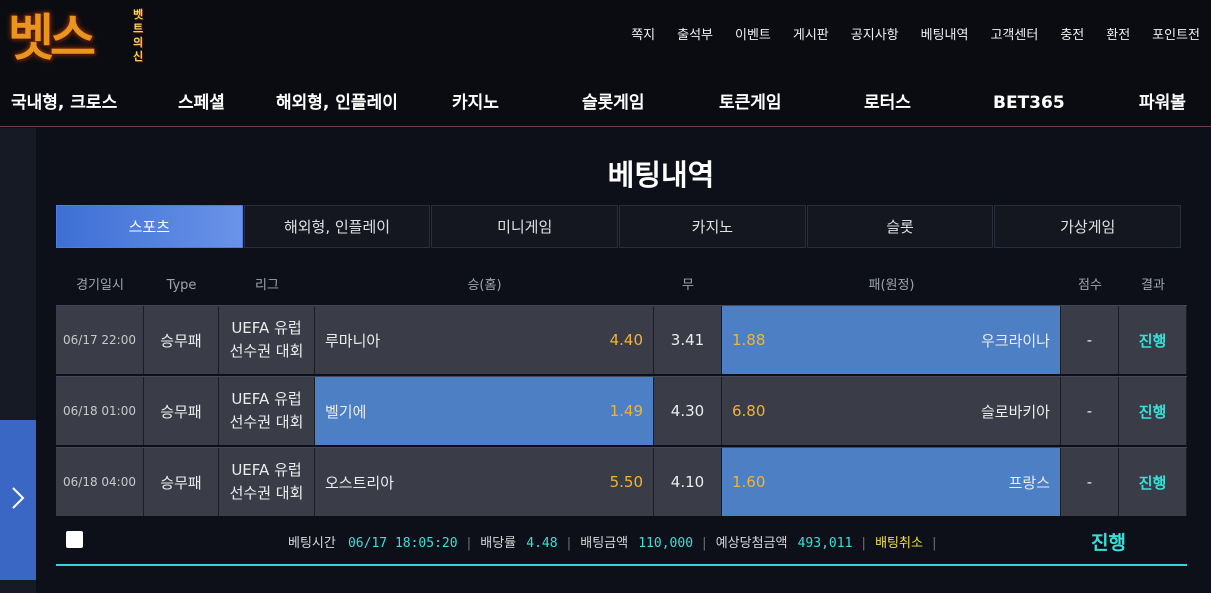 The height and width of the screenshot is (593, 1211). Describe the element at coordinates (1176, 36) in the screenshot. I see `top-nav-points: 포인트전` at that location.